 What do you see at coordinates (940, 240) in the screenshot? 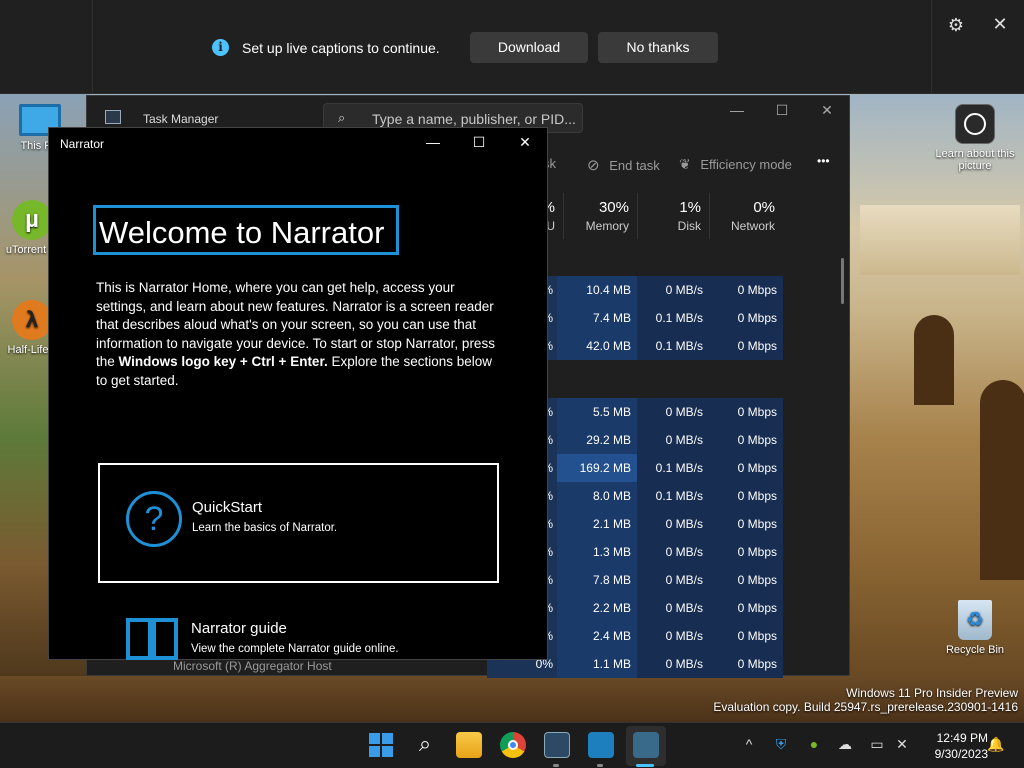
I see `wallpaper-town` at bounding box center [940, 240].